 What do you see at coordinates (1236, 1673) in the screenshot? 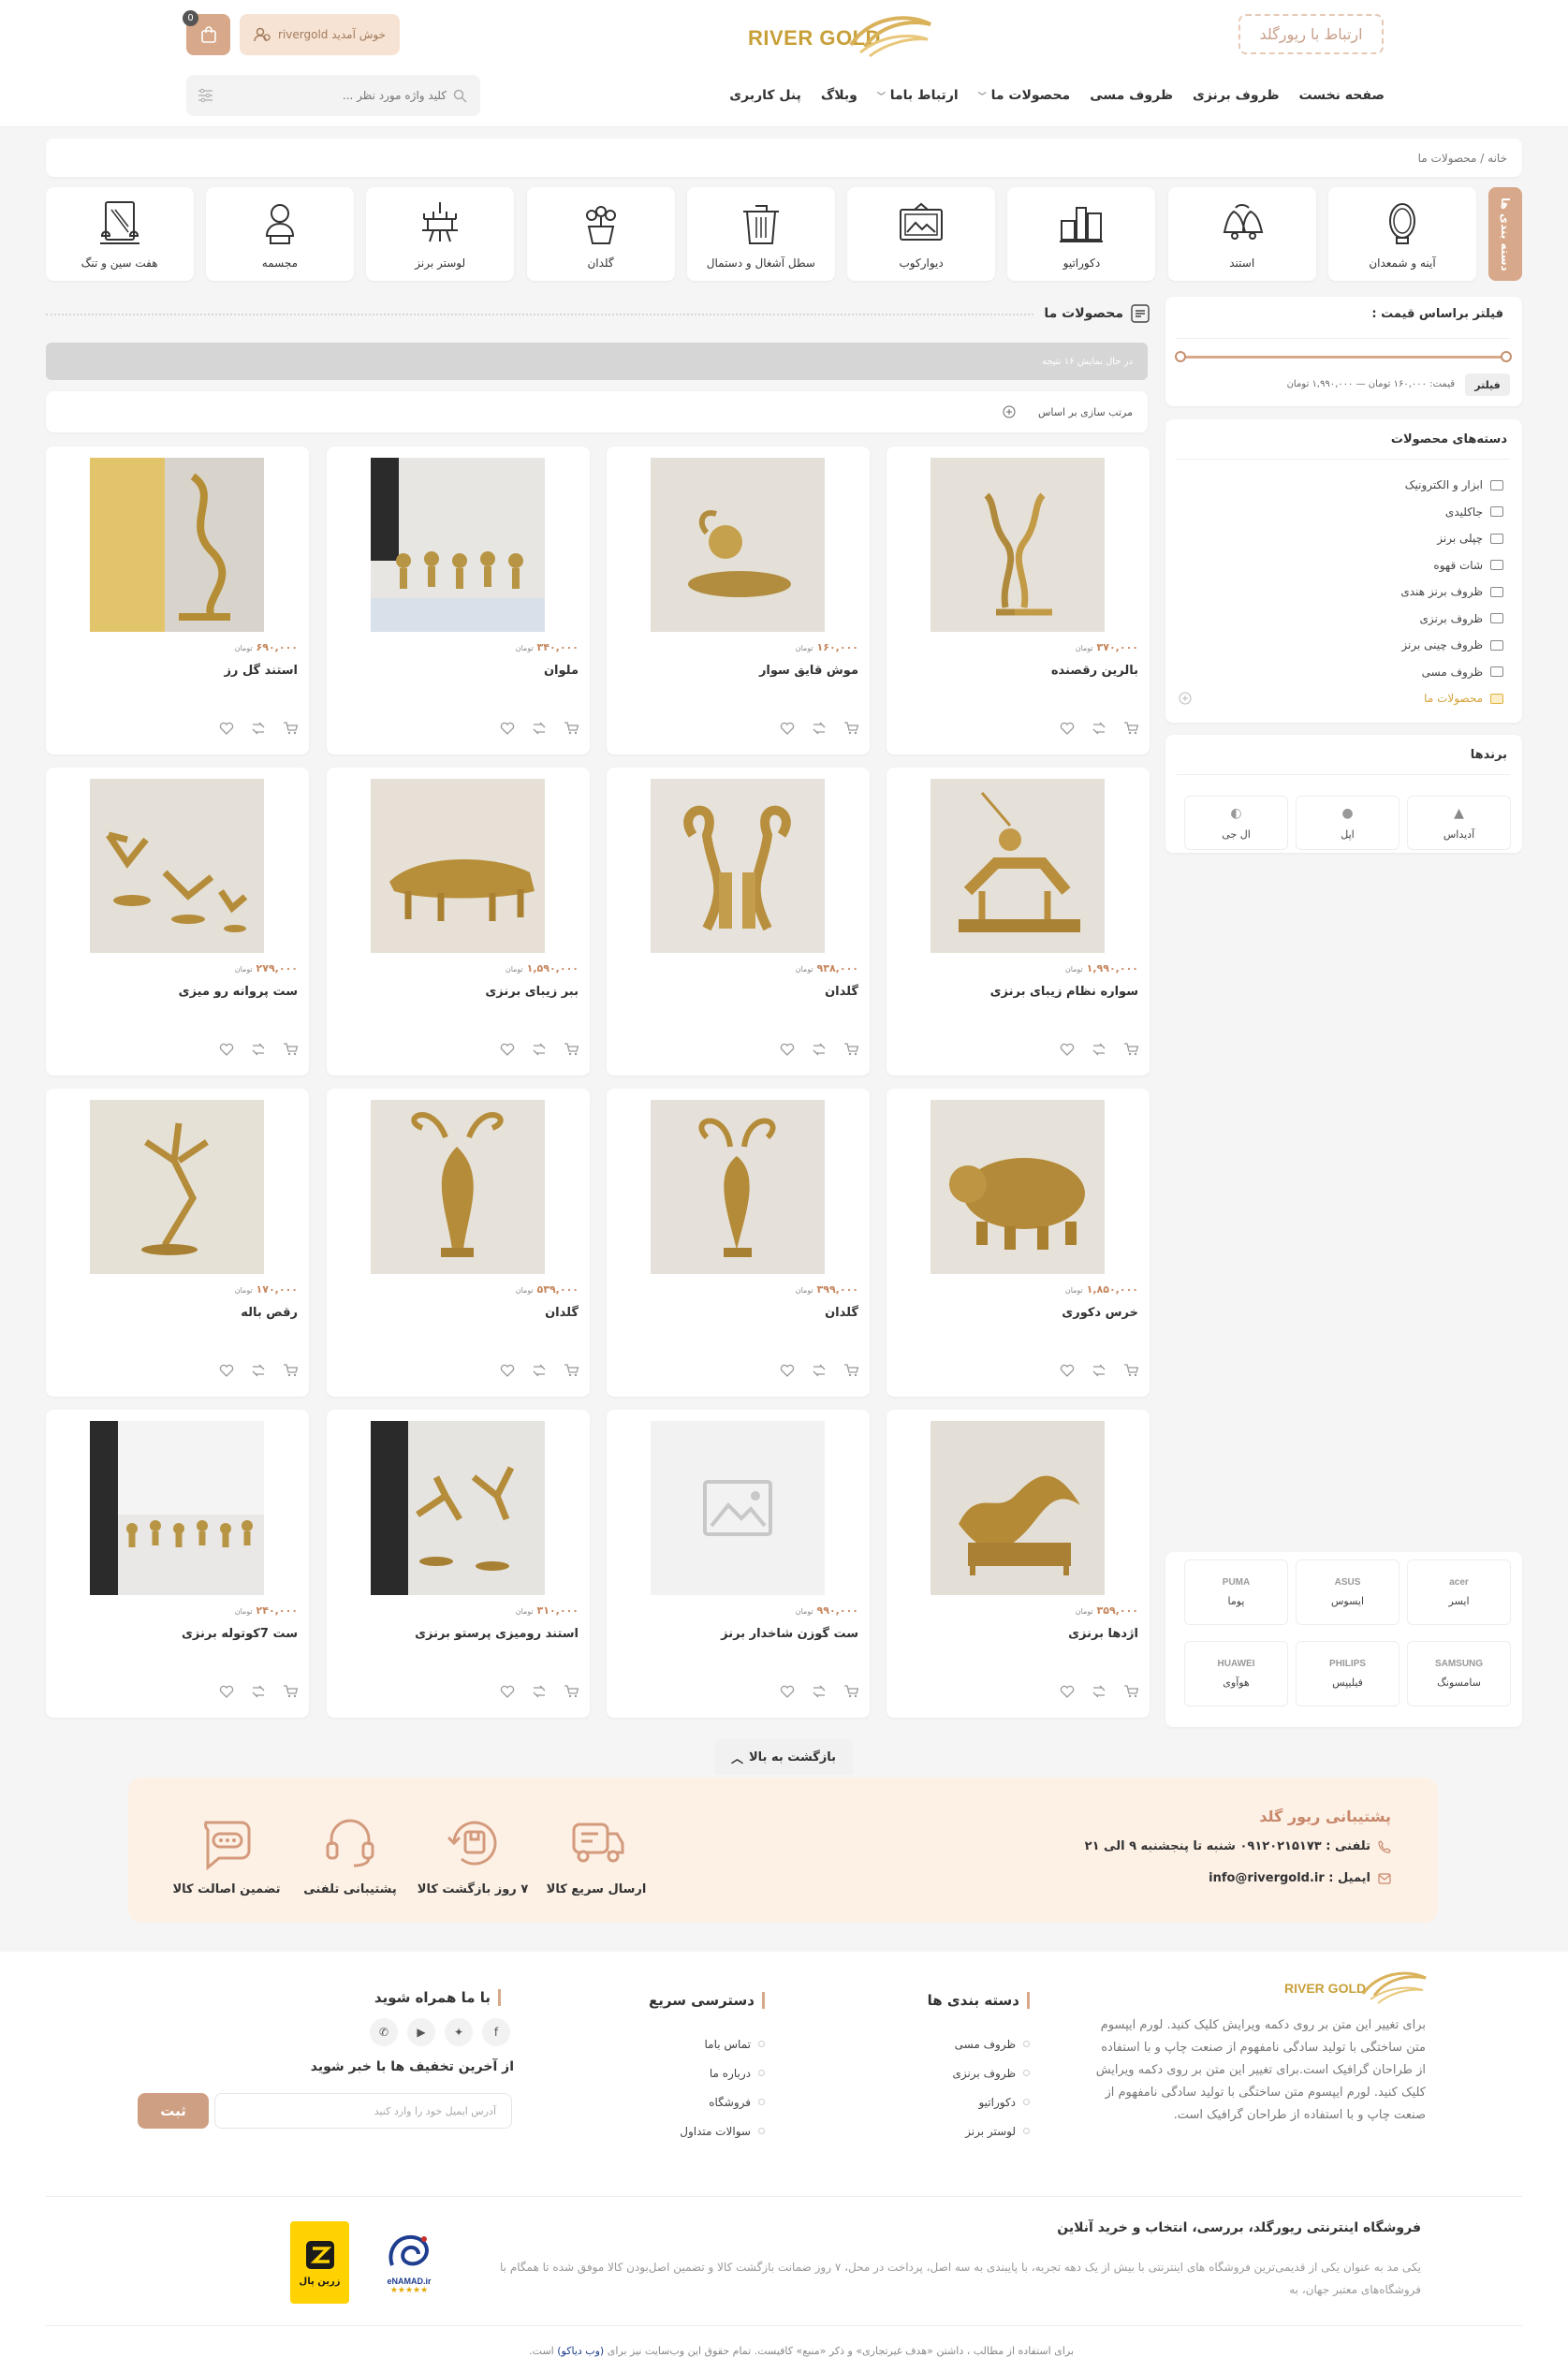
I see `brand-card: HUAWEI هوآوی` at bounding box center [1236, 1673].